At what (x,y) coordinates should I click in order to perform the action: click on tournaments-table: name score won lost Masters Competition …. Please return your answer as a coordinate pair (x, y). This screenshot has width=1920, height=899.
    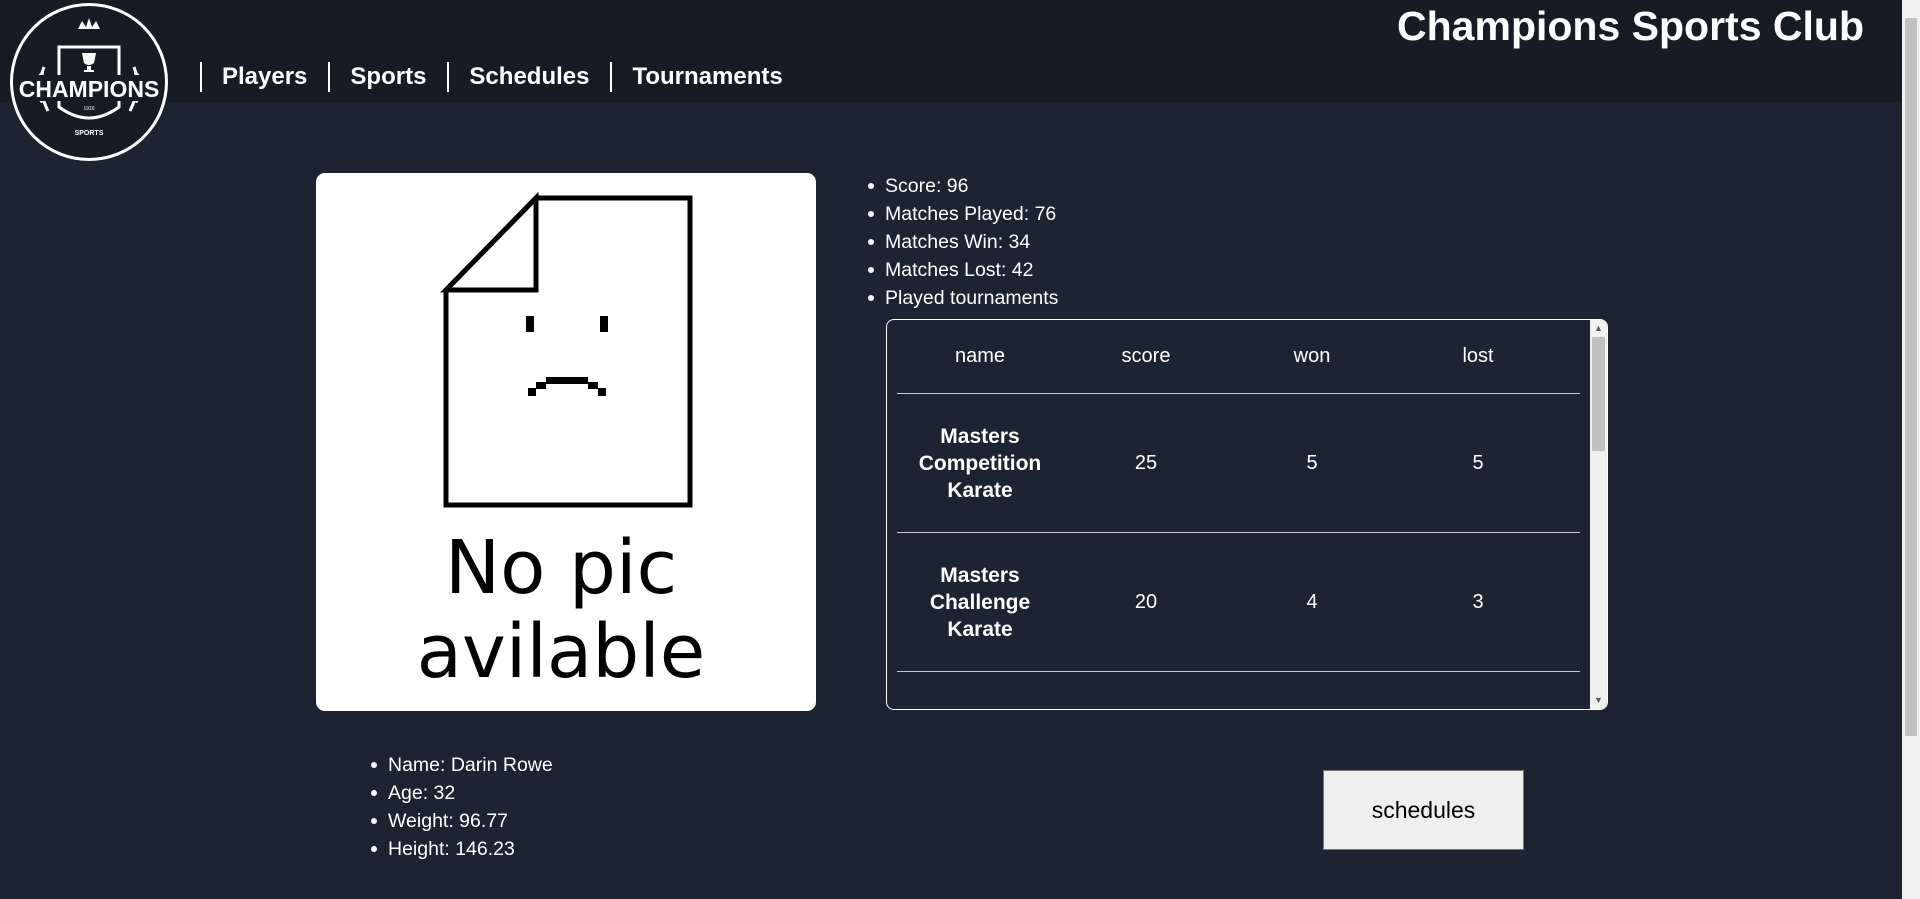
    Looking at the image, I should click on (1238, 496).